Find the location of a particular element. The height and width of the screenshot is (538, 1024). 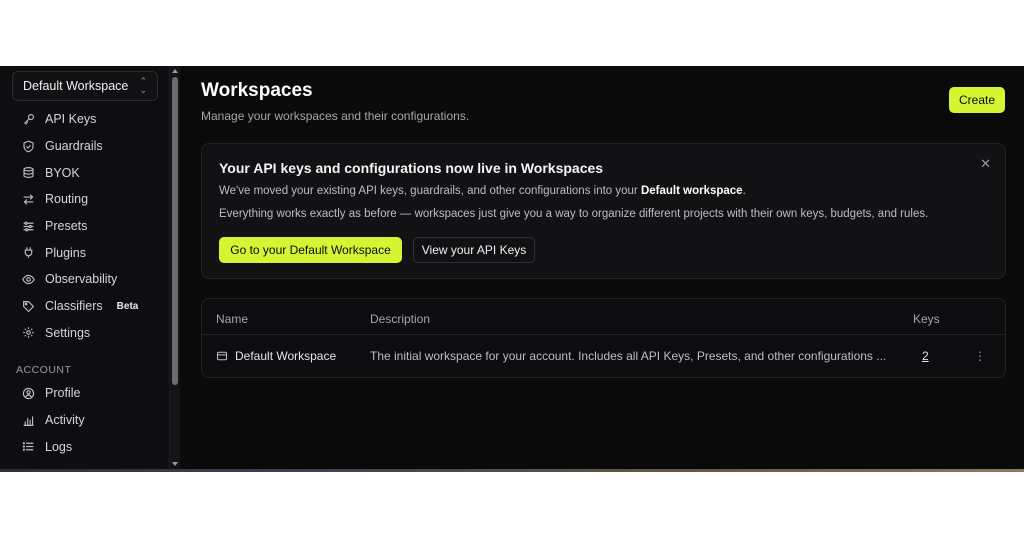

chevron-updown-icon: ⌃ ⌄ is located at coordinates (143, 85).